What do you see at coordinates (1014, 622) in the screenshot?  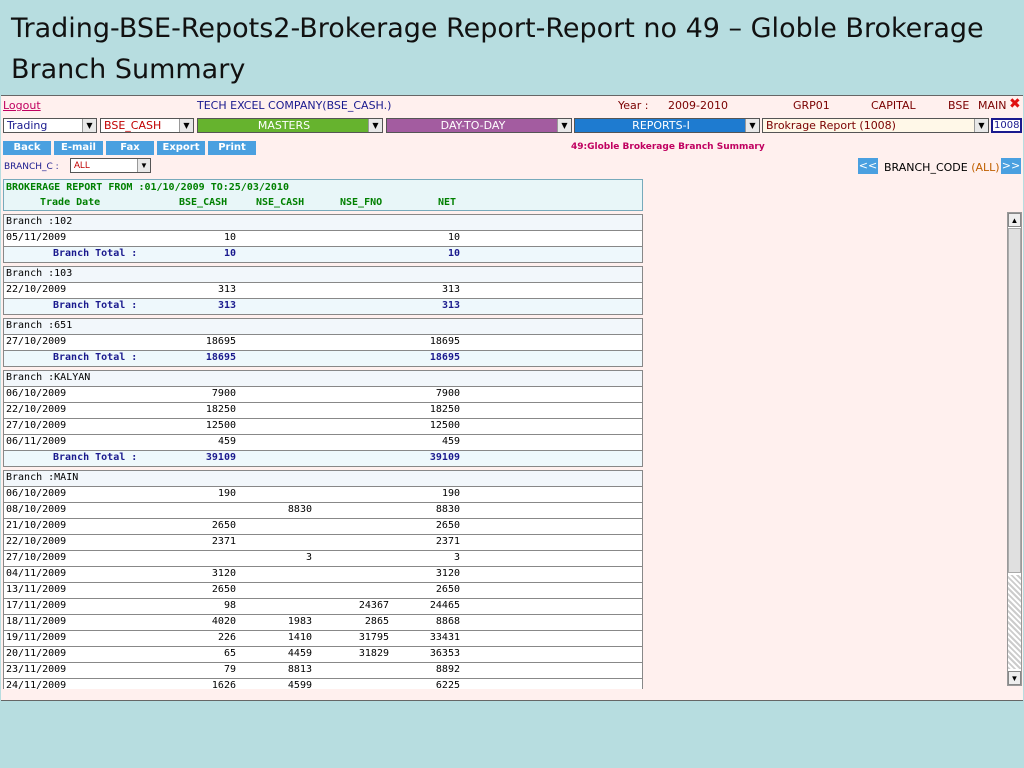 I see `scrollbar-track` at bounding box center [1014, 622].